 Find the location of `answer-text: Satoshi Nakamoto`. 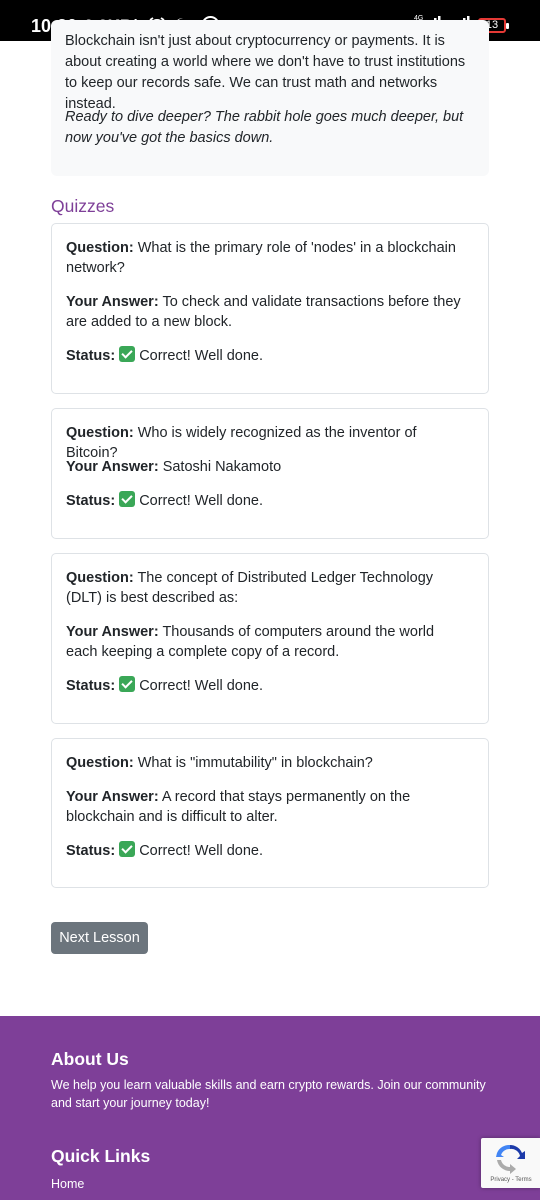

answer-text: Satoshi Nakamoto is located at coordinates (222, 467).